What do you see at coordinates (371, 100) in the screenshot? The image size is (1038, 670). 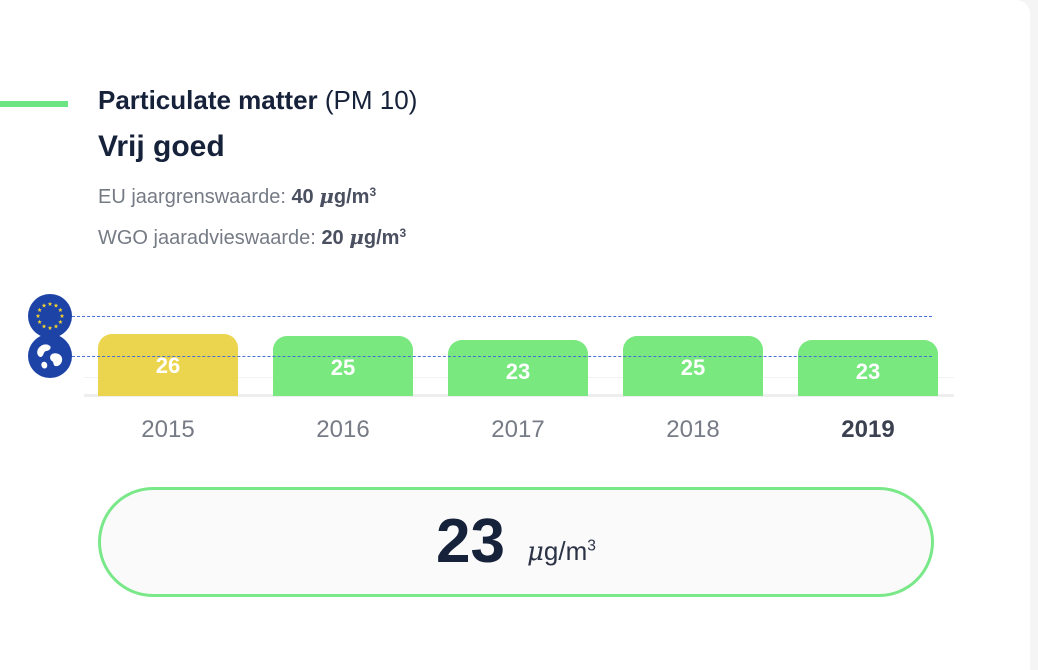 I see `pollutant-code: (PM 10)` at bounding box center [371, 100].